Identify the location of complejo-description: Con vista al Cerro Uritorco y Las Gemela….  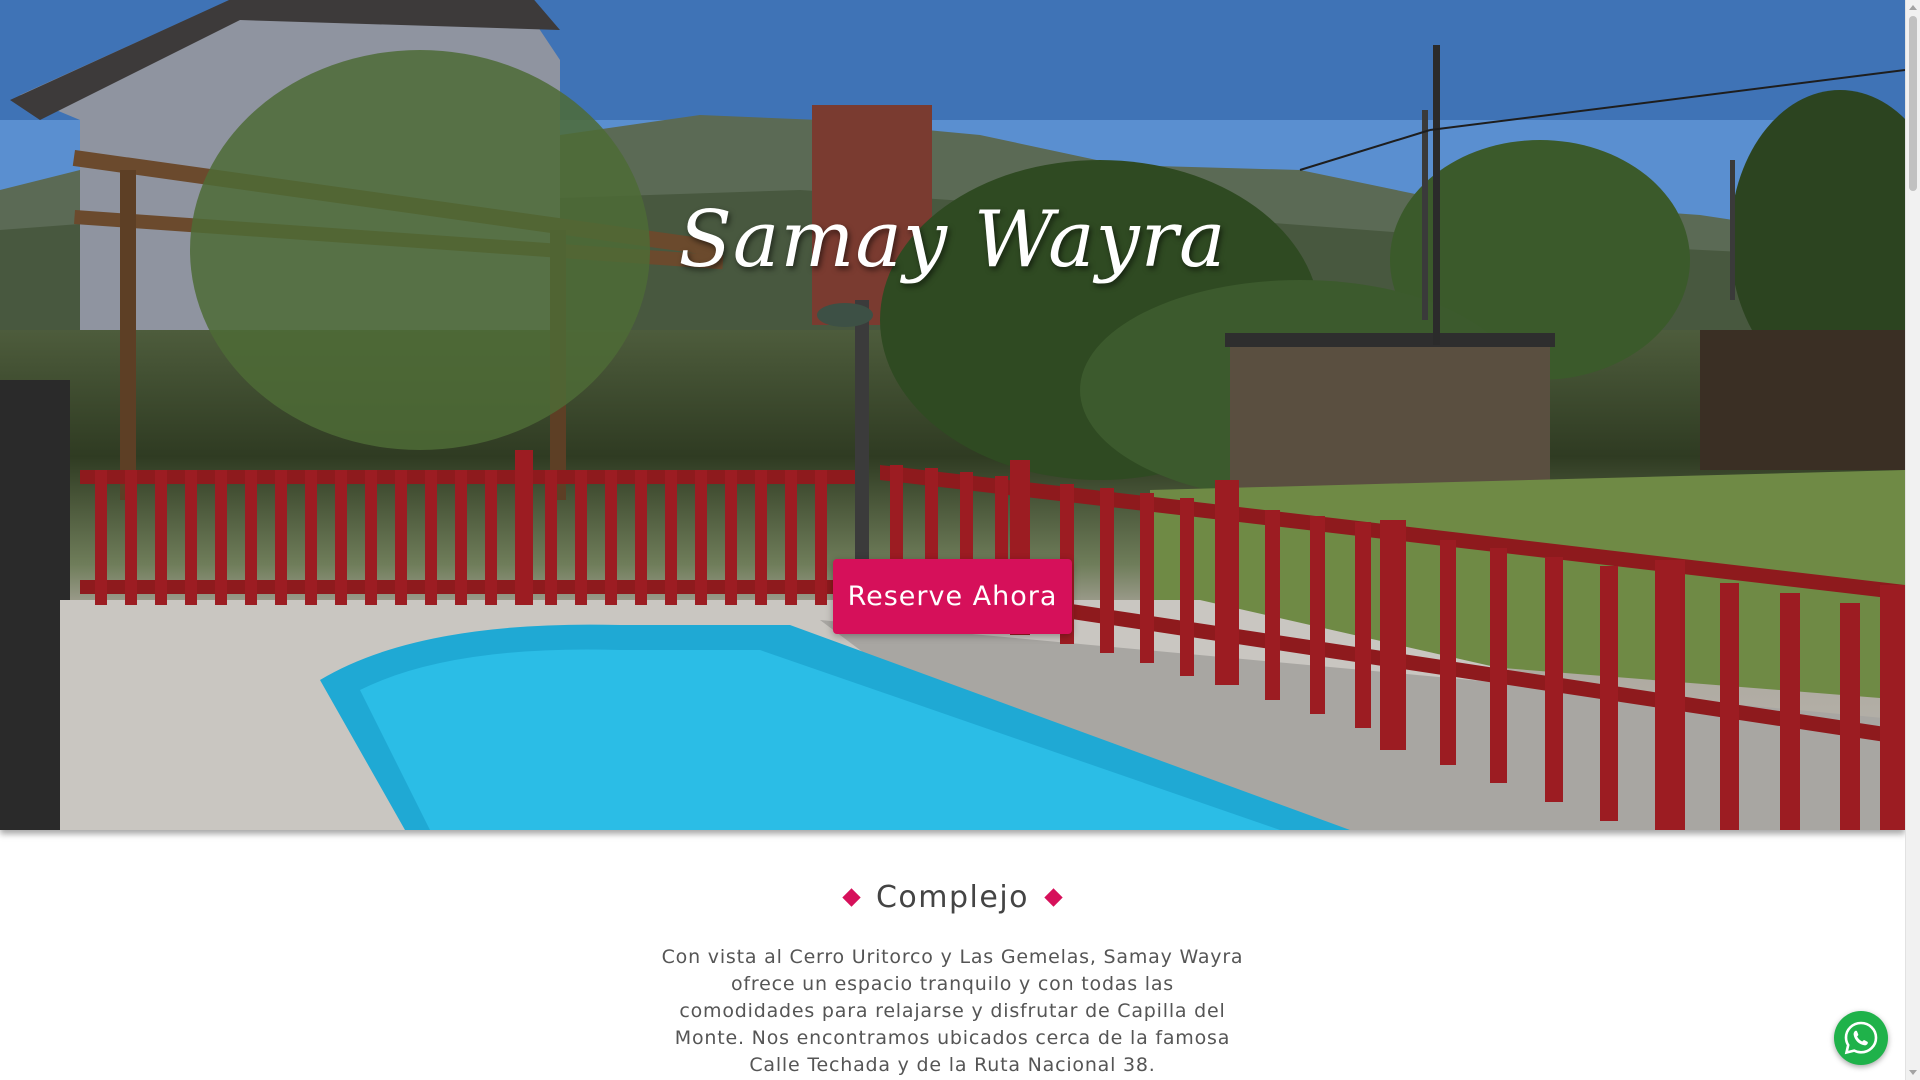
(952, 1011).